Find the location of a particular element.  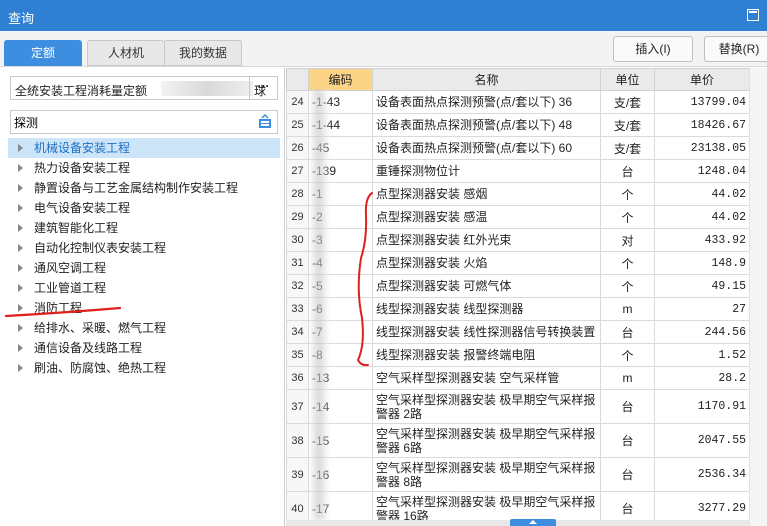

tree-item-label: 建筑智能化工程 is located at coordinates (76, 228).